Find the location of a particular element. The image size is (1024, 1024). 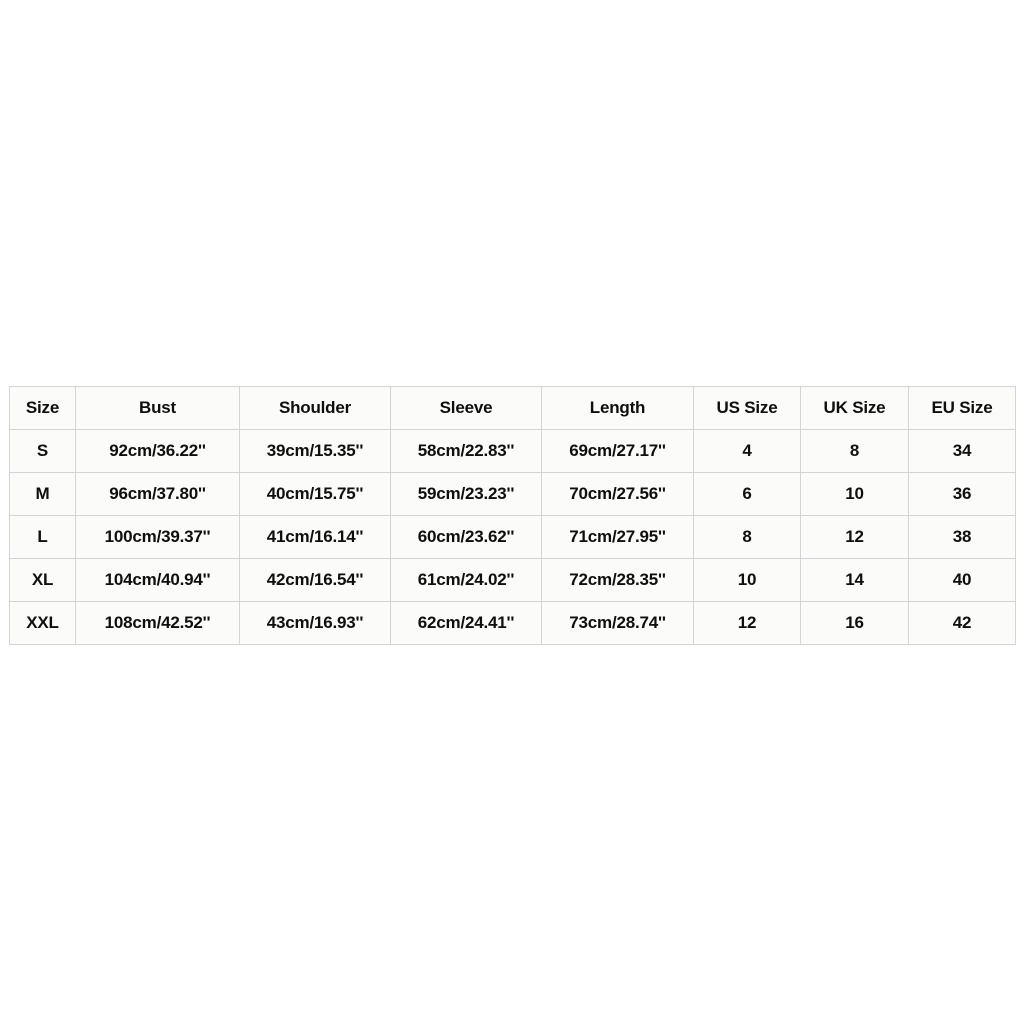

cell-us-size: 10 is located at coordinates (747, 580).